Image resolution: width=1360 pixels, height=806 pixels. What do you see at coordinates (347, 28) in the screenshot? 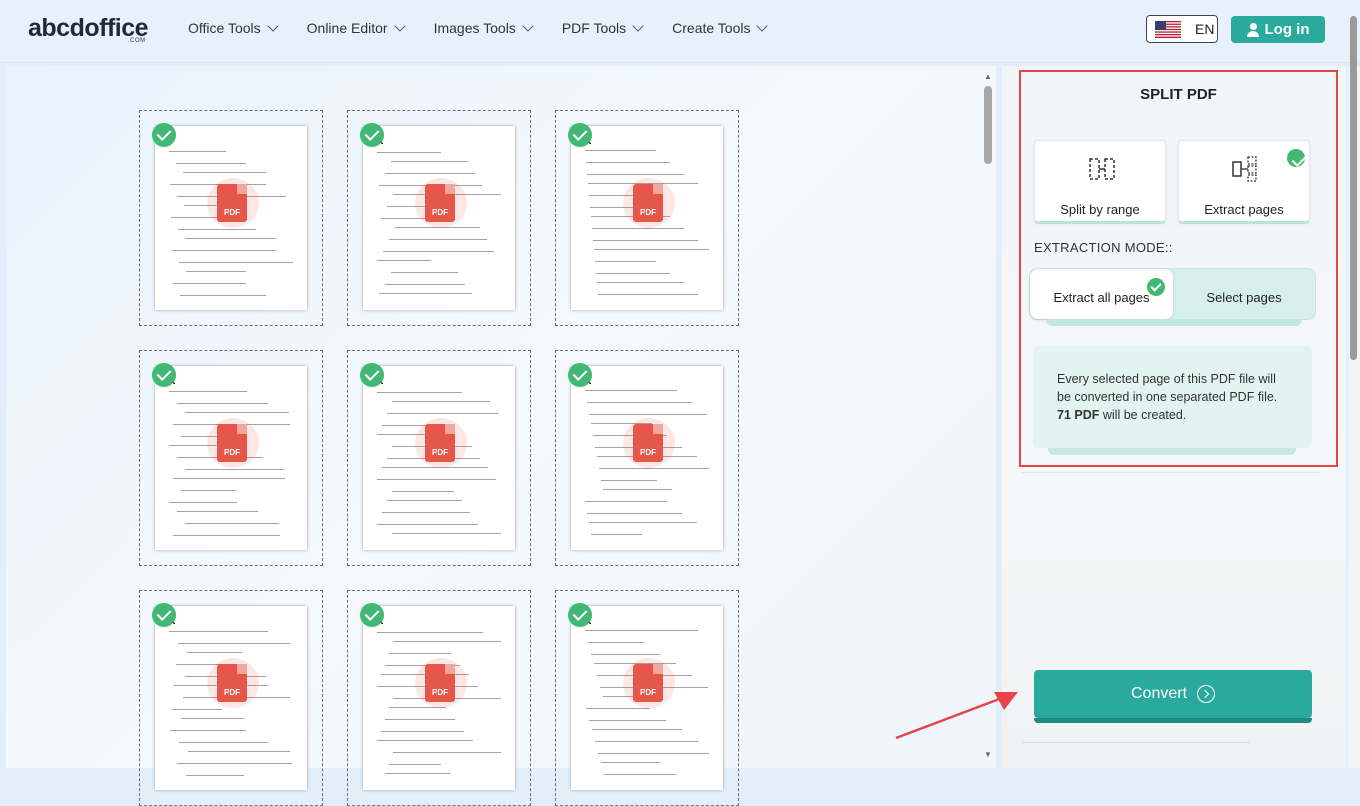
I see `nav-label: Online Editor` at bounding box center [347, 28].